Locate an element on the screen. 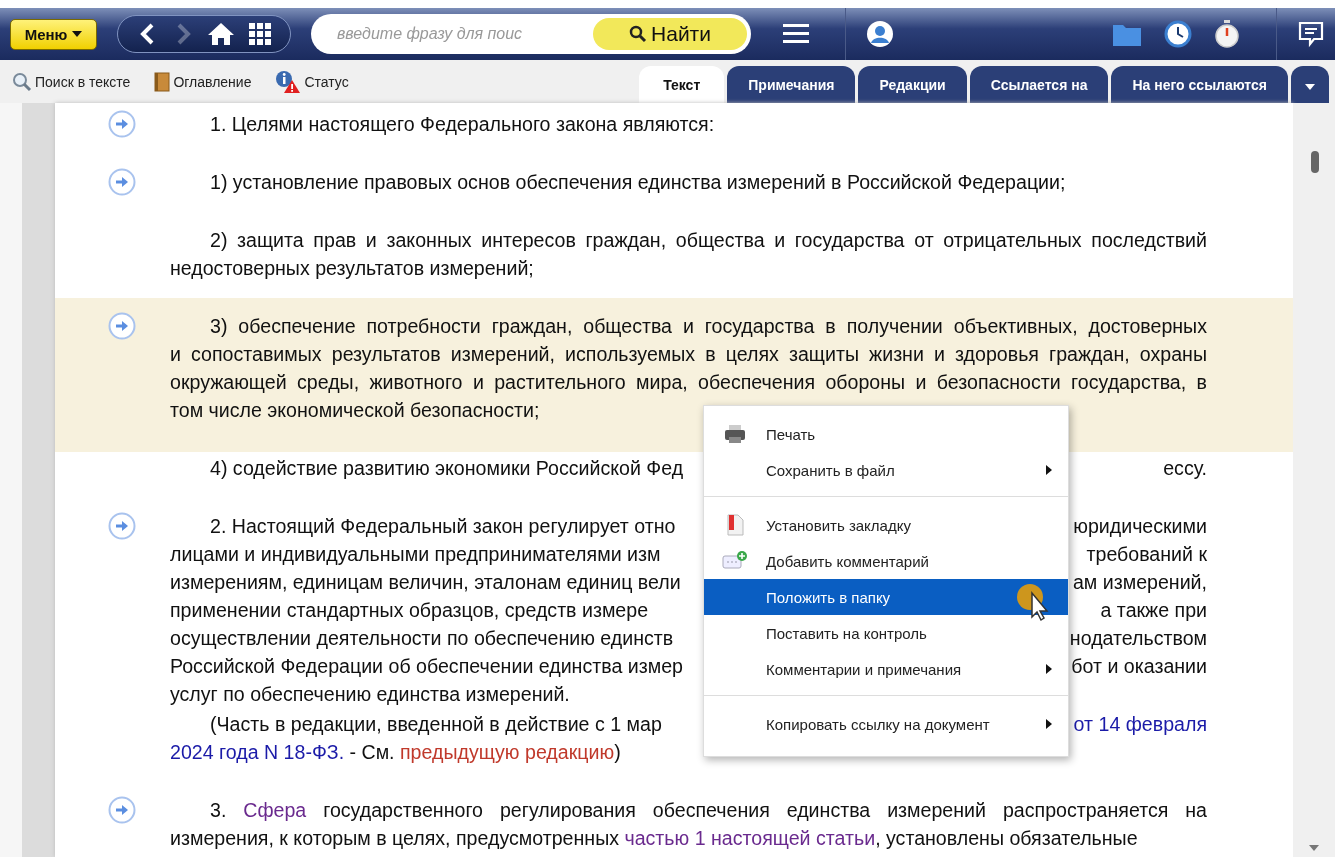 The width and height of the screenshot is (1335, 857). magnifier-icon is located at coordinates (22, 81).